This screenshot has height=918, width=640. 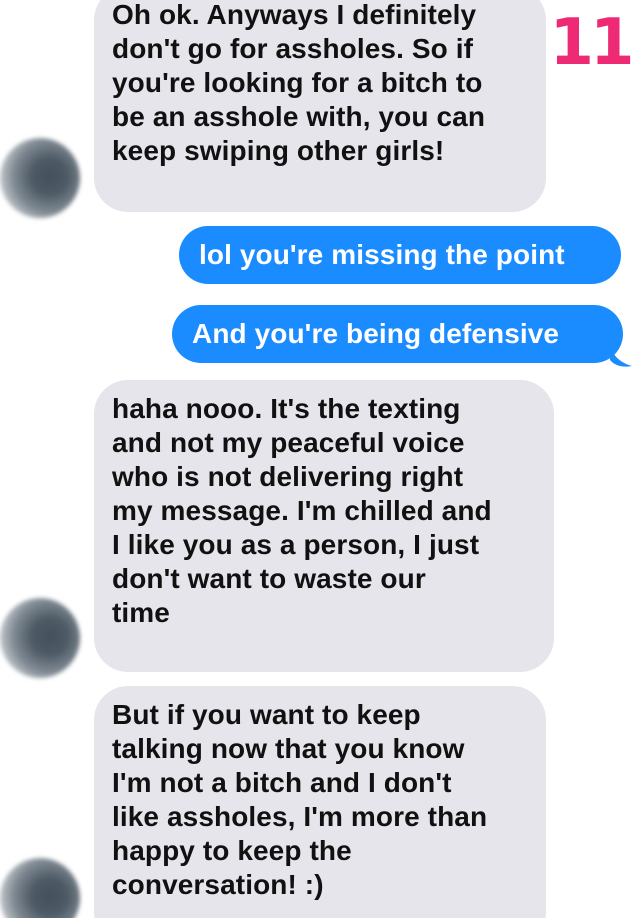 What do you see at coordinates (300, 816) in the screenshot?
I see `message-line: like assholes, I'm more than` at bounding box center [300, 816].